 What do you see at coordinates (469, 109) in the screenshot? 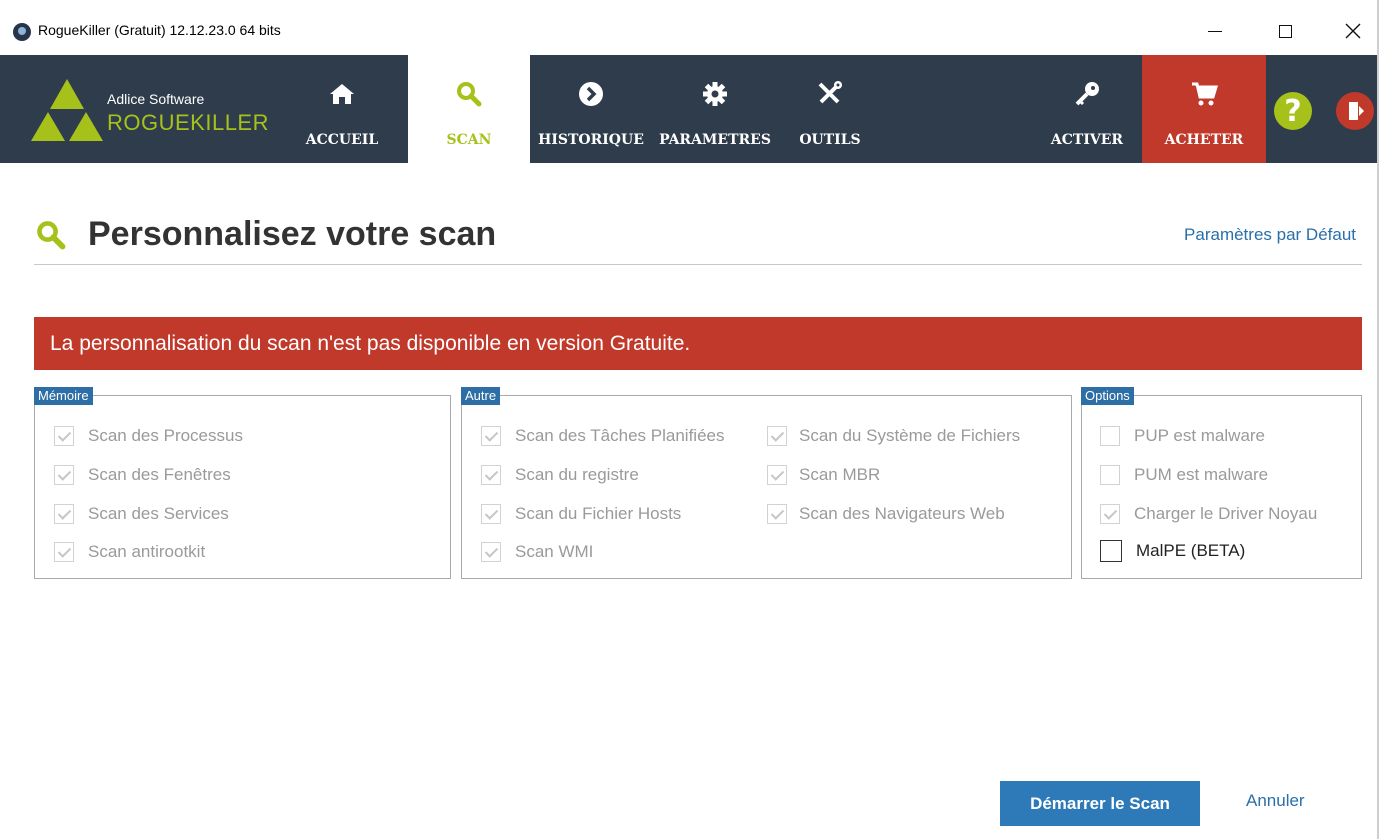
I see `tab-scan: SCAN` at bounding box center [469, 109].